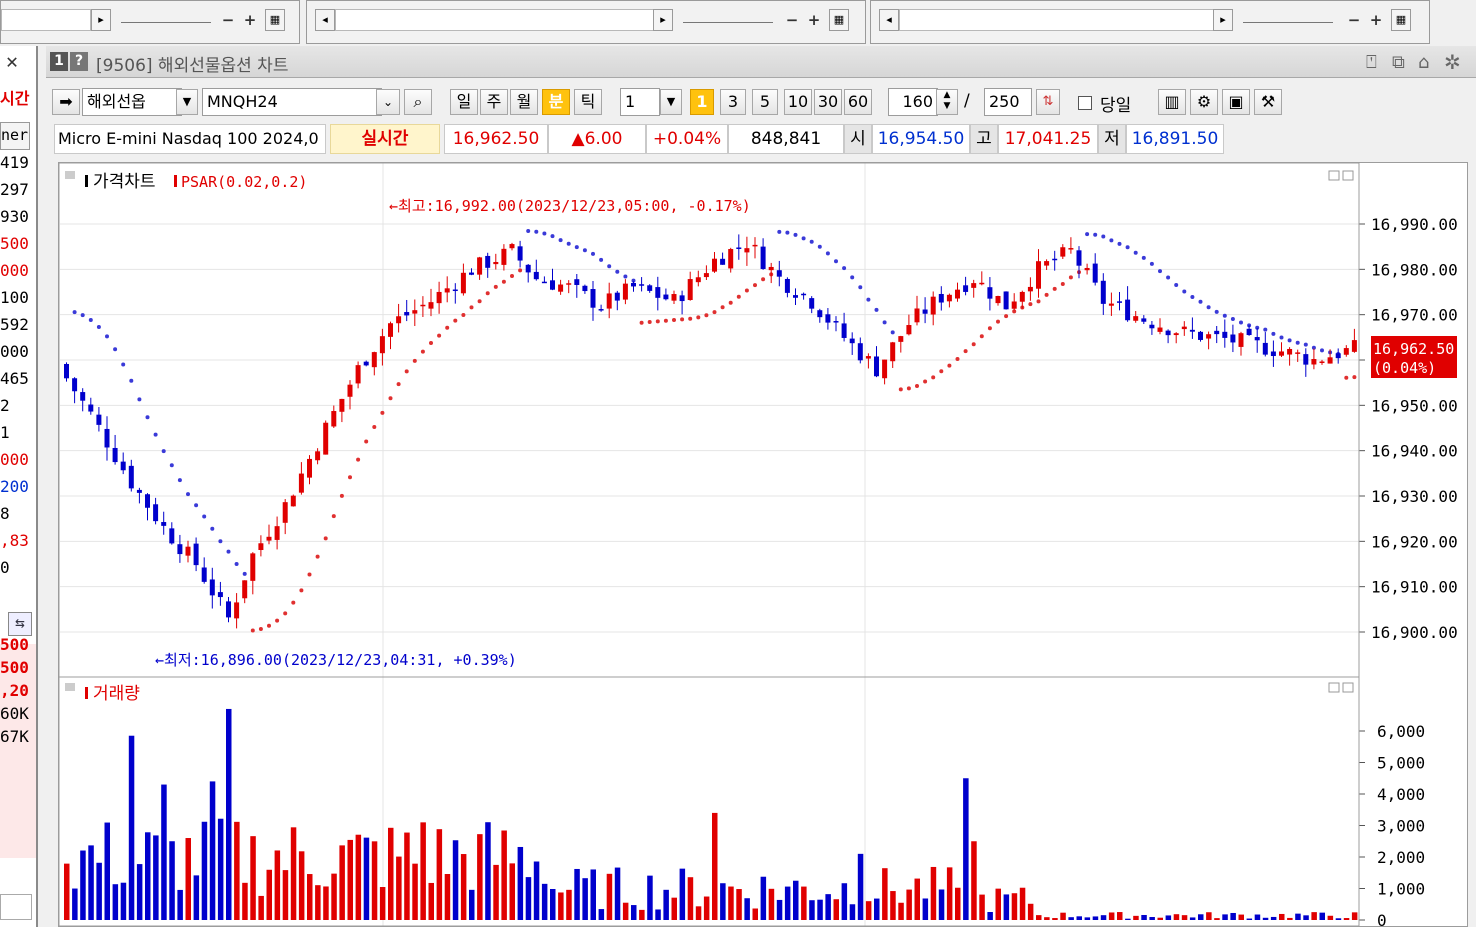 This screenshot has height=927, width=1476. I want to click on symbol-dropdown-icon: ⌄, so click(388, 102).